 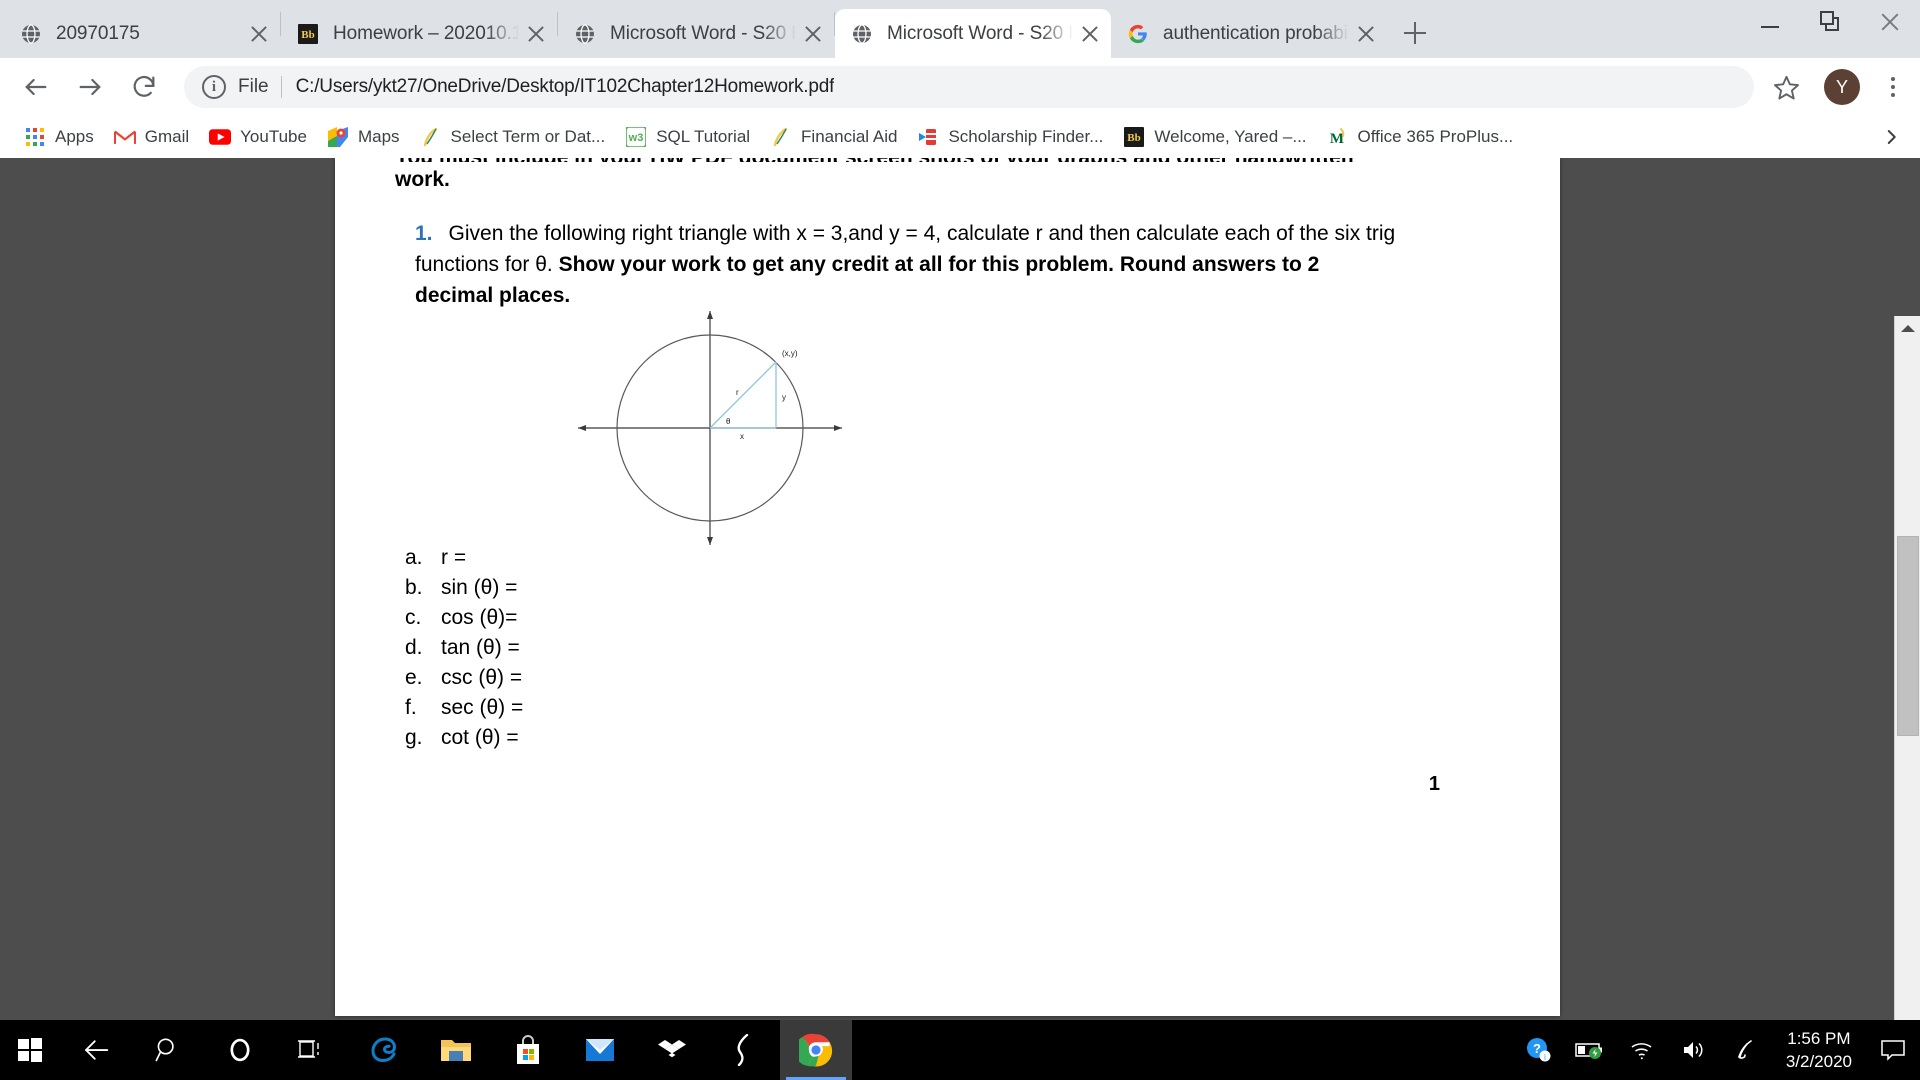 I want to click on scroll-up-arrow-icon, so click(x=1907, y=328).